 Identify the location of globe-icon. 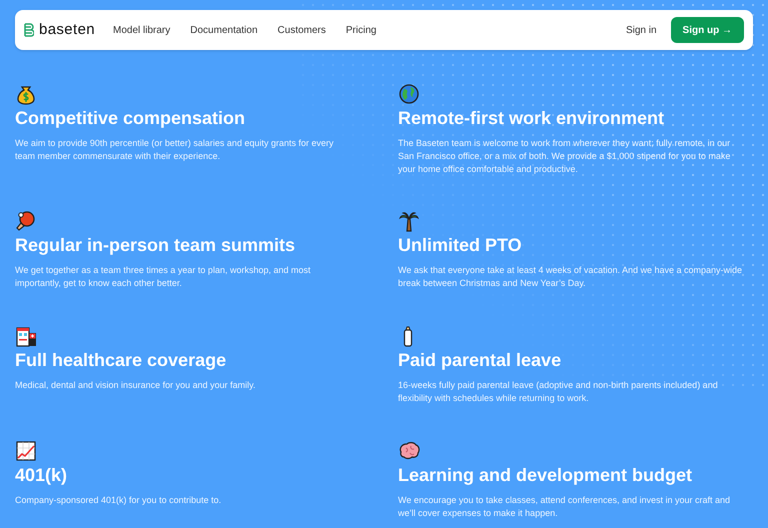
(409, 94).